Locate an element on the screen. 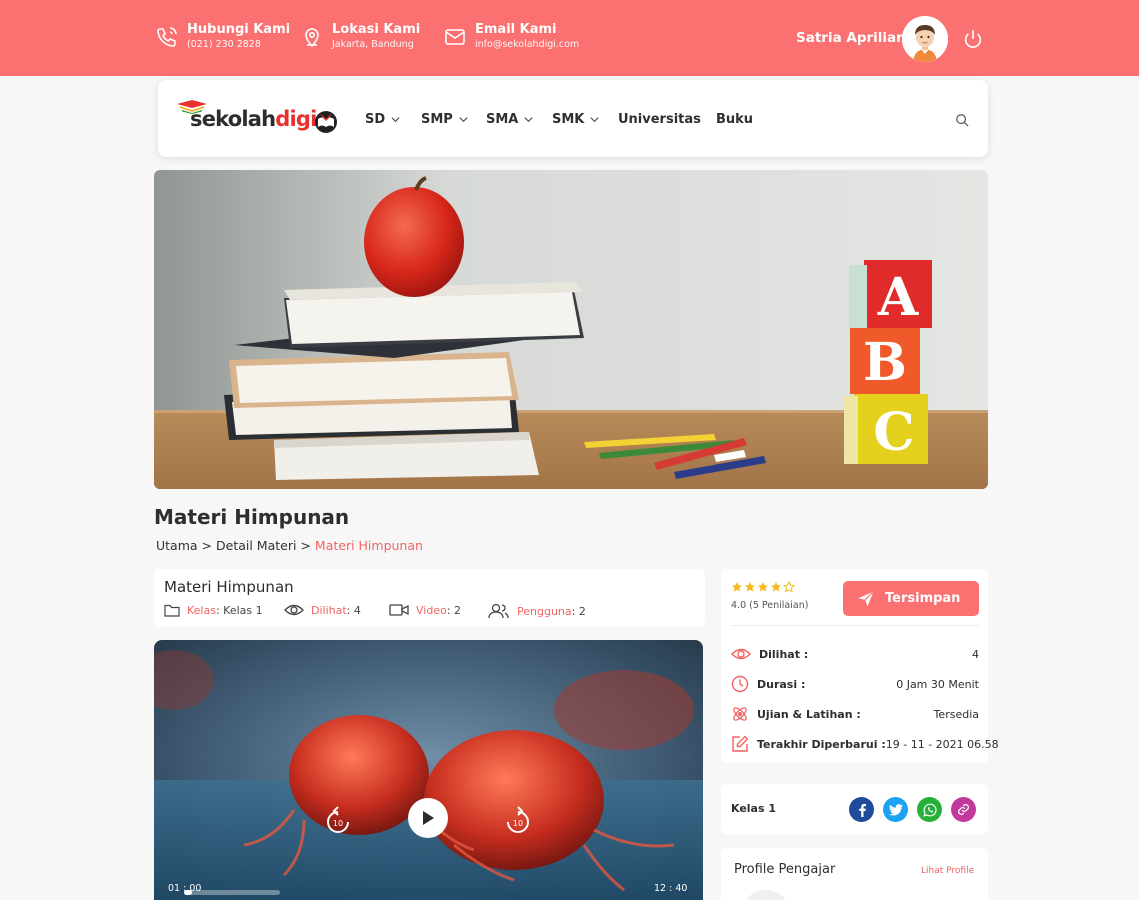  contact-email-detail: info@sekolahdigi.com is located at coordinates (527, 44).